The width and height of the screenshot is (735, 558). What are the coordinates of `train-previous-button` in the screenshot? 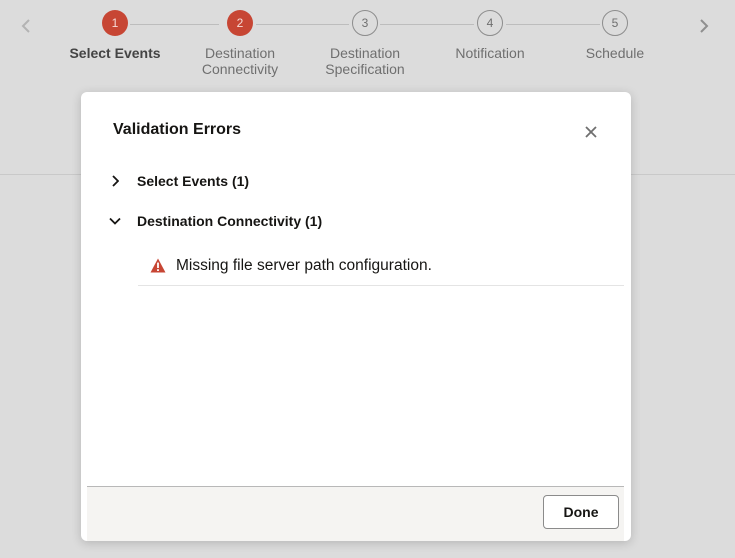 It's located at (26, 27).